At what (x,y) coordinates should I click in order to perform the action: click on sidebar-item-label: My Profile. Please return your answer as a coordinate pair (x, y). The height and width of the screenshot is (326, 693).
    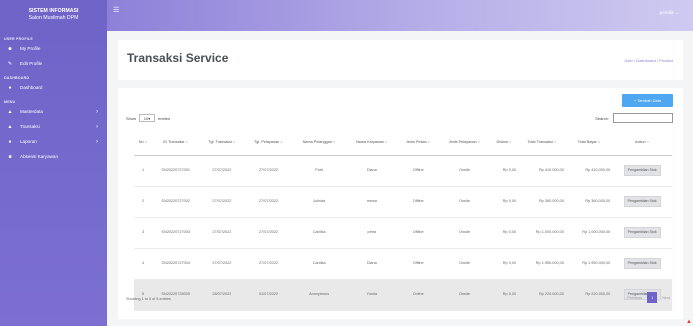
    Looking at the image, I should click on (30, 48).